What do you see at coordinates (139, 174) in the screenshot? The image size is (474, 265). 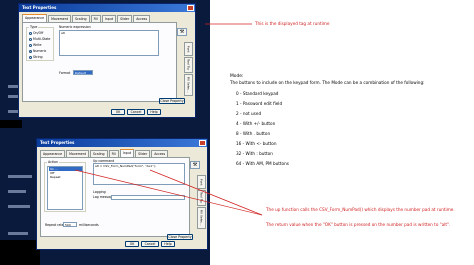 I see `up-command-field: alt = CSV_Form_NumPad("form", "AL1");` at bounding box center [139, 174].